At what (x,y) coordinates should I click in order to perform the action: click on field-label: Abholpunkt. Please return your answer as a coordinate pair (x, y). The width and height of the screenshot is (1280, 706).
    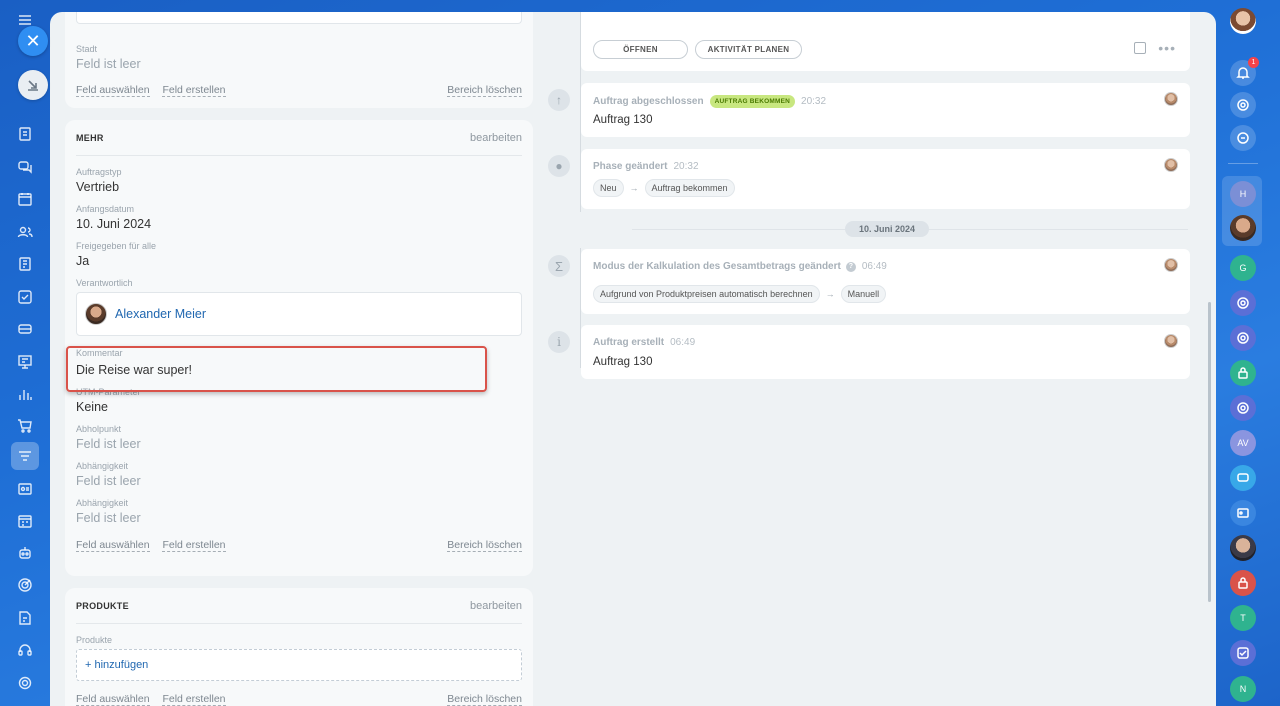
    Looking at the image, I should click on (99, 429).